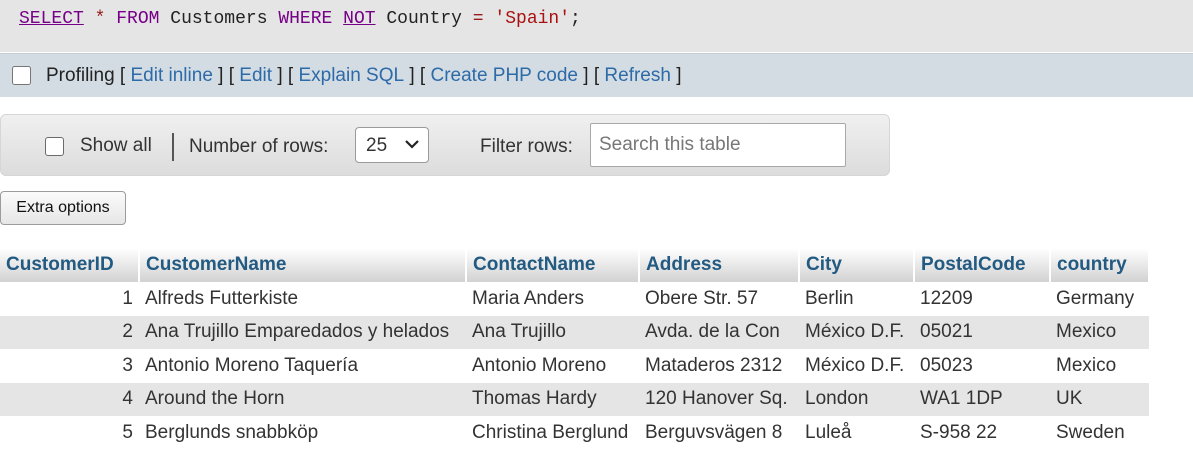 This screenshot has width=1193, height=467. Describe the element at coordinates (351, 76) in the screenshot. I see `explain-sql-link: Explain SQL` at that location.